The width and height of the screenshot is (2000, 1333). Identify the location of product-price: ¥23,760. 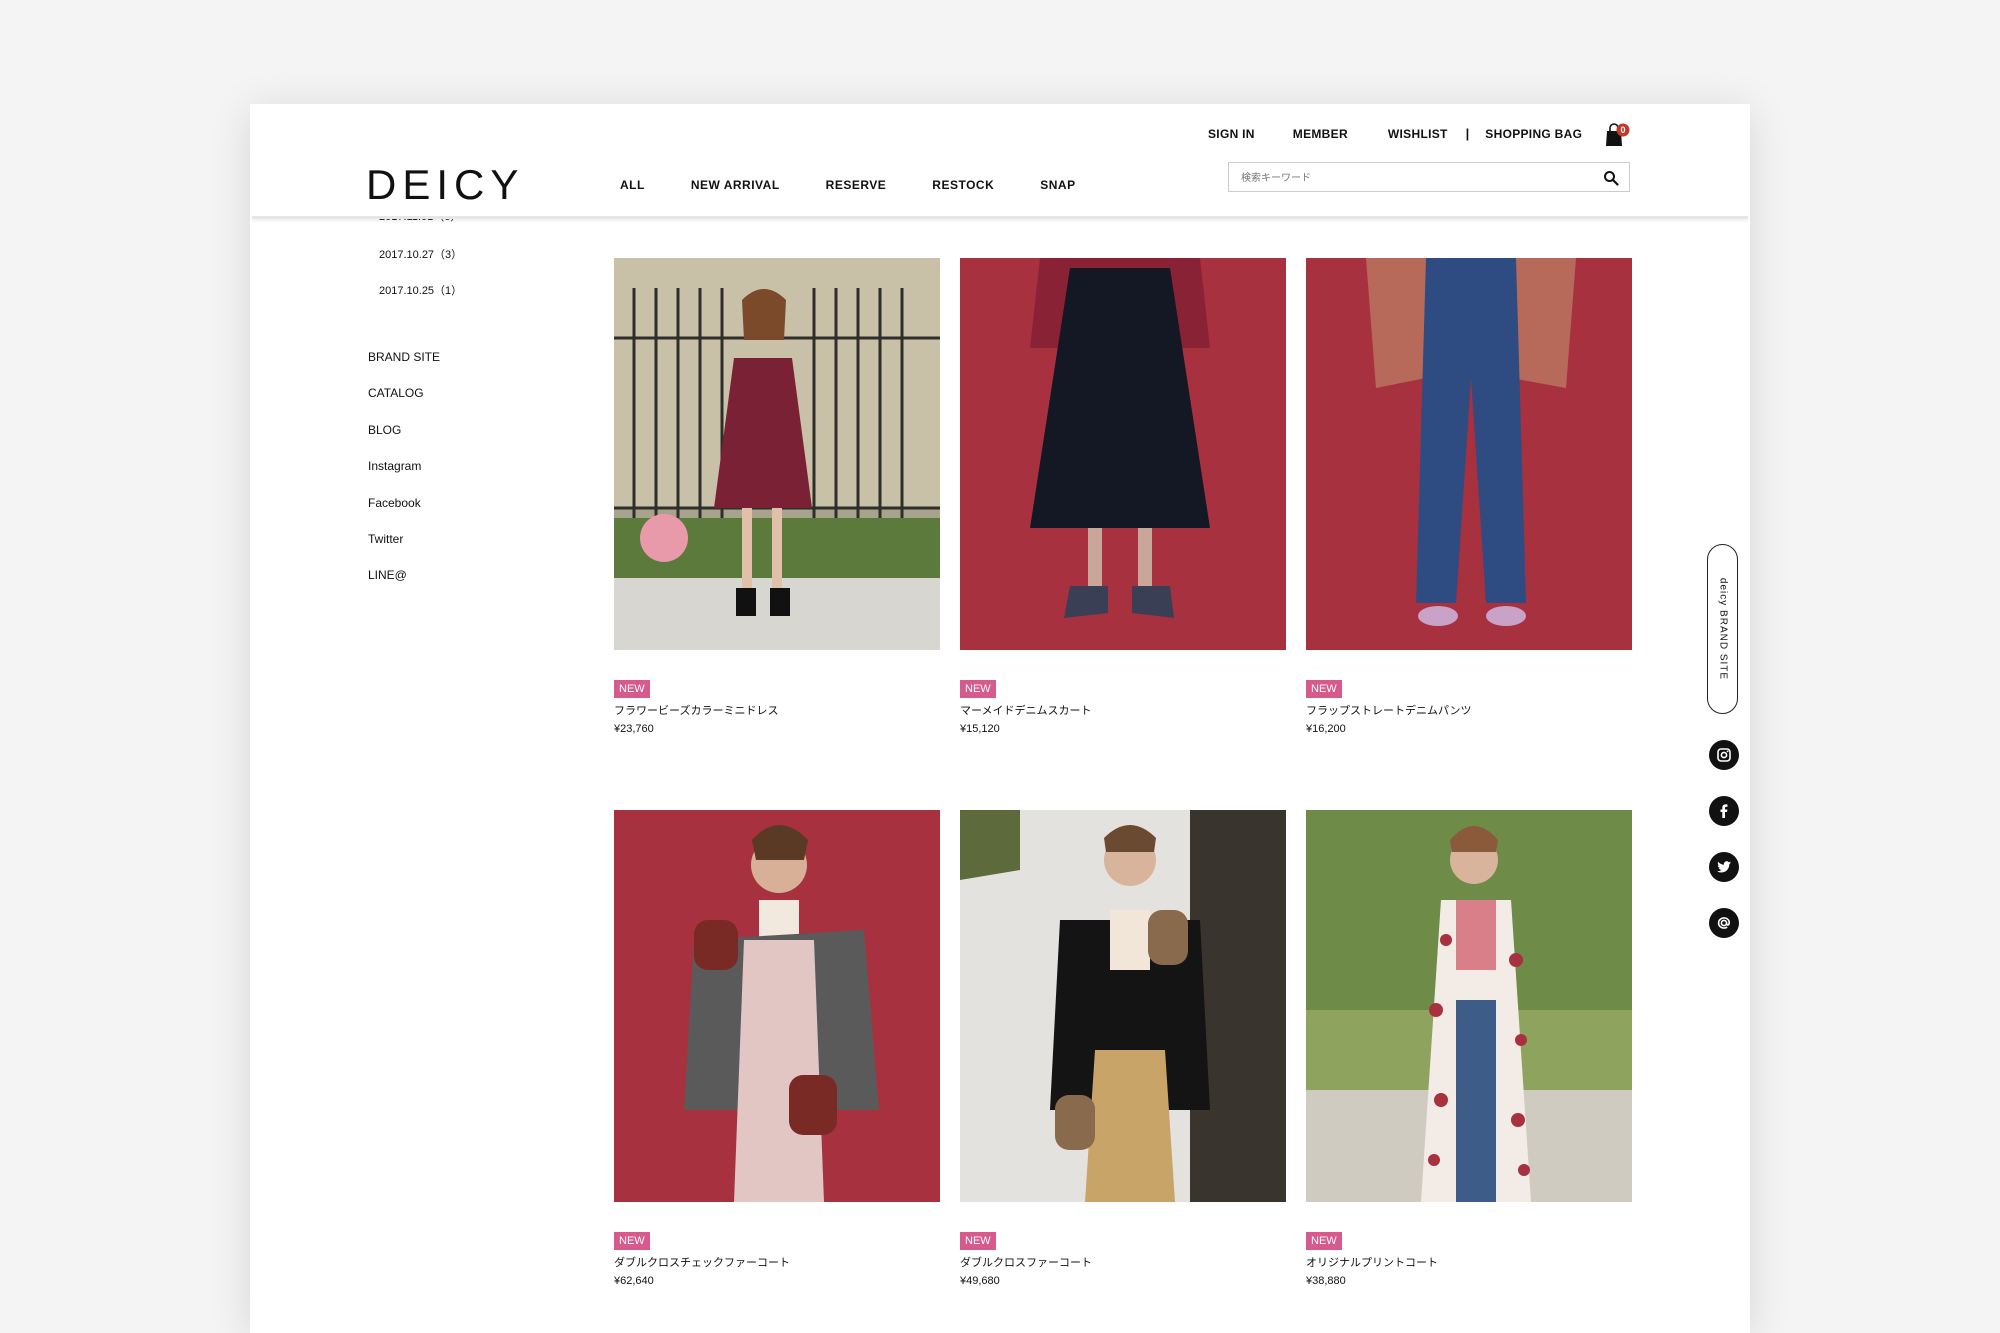
(634, 729).